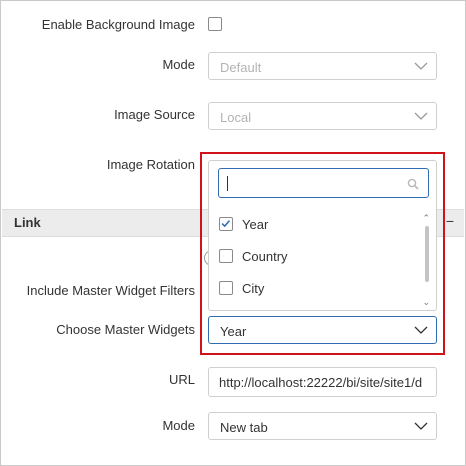 Image resolution: width=466 pixels, height=466 pixels. I want to click on mode-dropdown-value: Default, so click(241, 67).